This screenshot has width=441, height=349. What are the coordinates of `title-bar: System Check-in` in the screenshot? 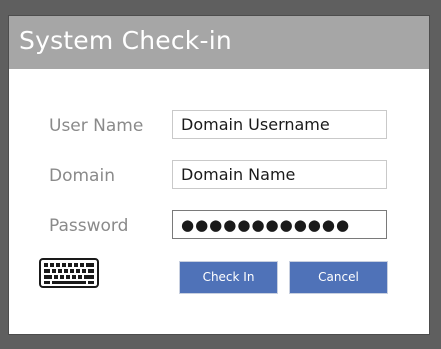 It's located at (219, 42).